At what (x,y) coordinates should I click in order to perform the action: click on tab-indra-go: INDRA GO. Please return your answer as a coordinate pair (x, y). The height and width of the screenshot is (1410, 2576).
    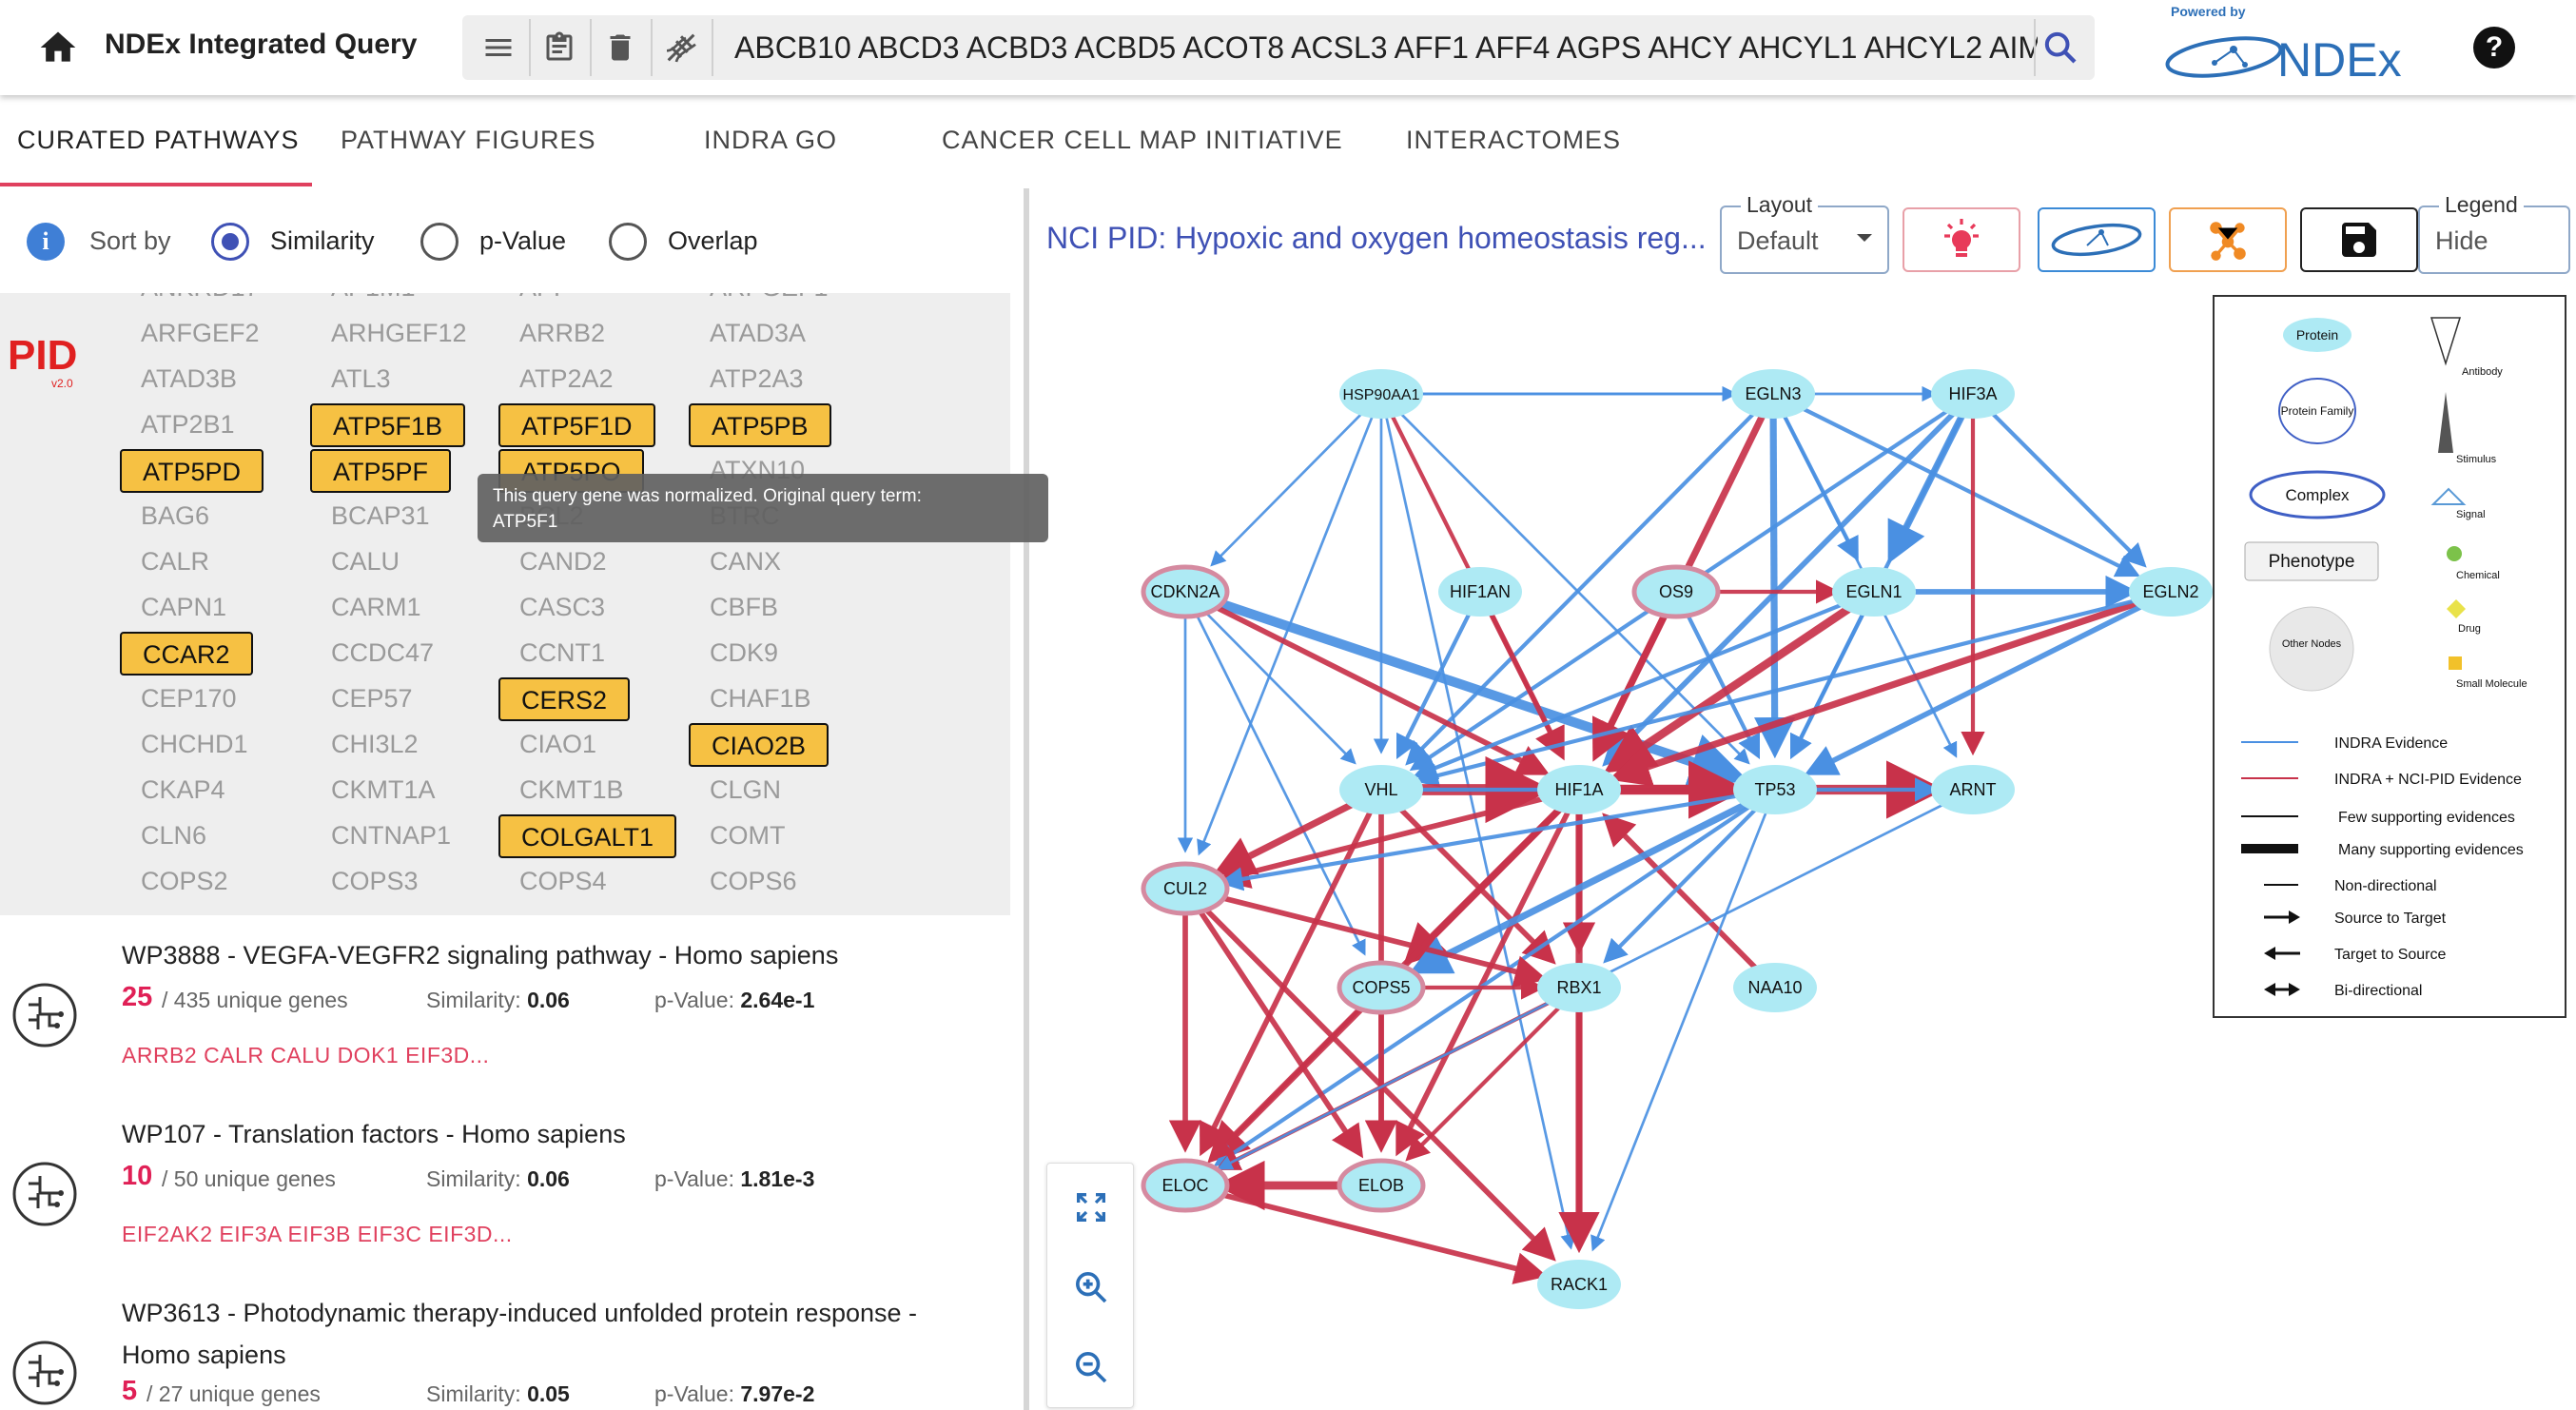
    Looking at the image, I should click on (771, 140).